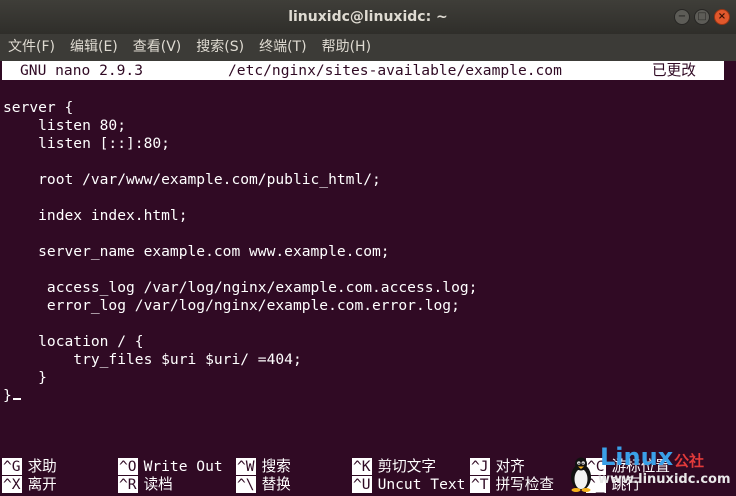 The image size is (736, 496). What do you see at coordinates (276, 466) in the screenshot?
I see `shortcut-label: 搜索` at bounding box center [276, 466].